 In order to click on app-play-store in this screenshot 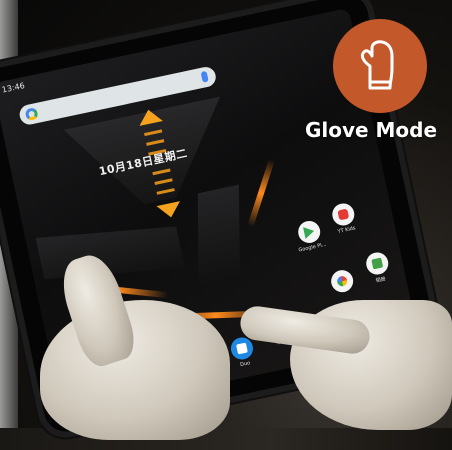, I will do `click(309, 232)`.